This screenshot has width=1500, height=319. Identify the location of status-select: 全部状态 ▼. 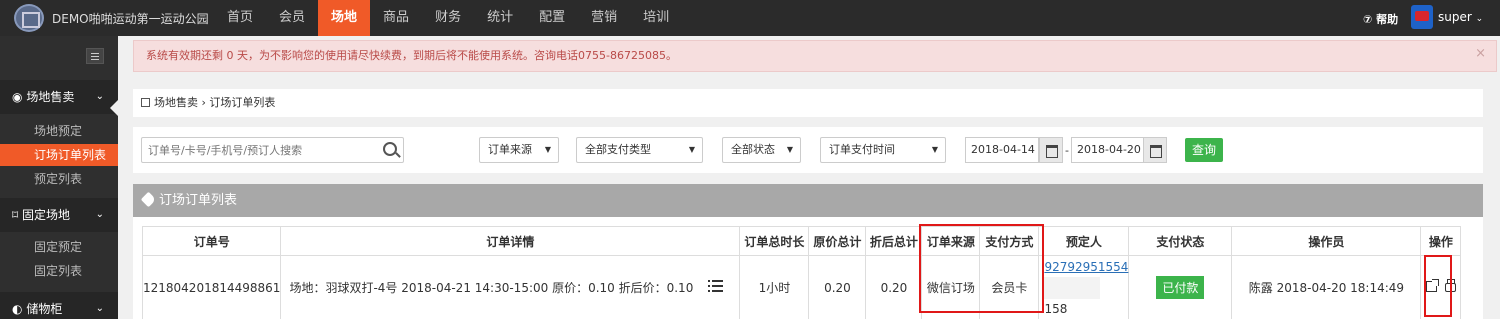
(761, 150).